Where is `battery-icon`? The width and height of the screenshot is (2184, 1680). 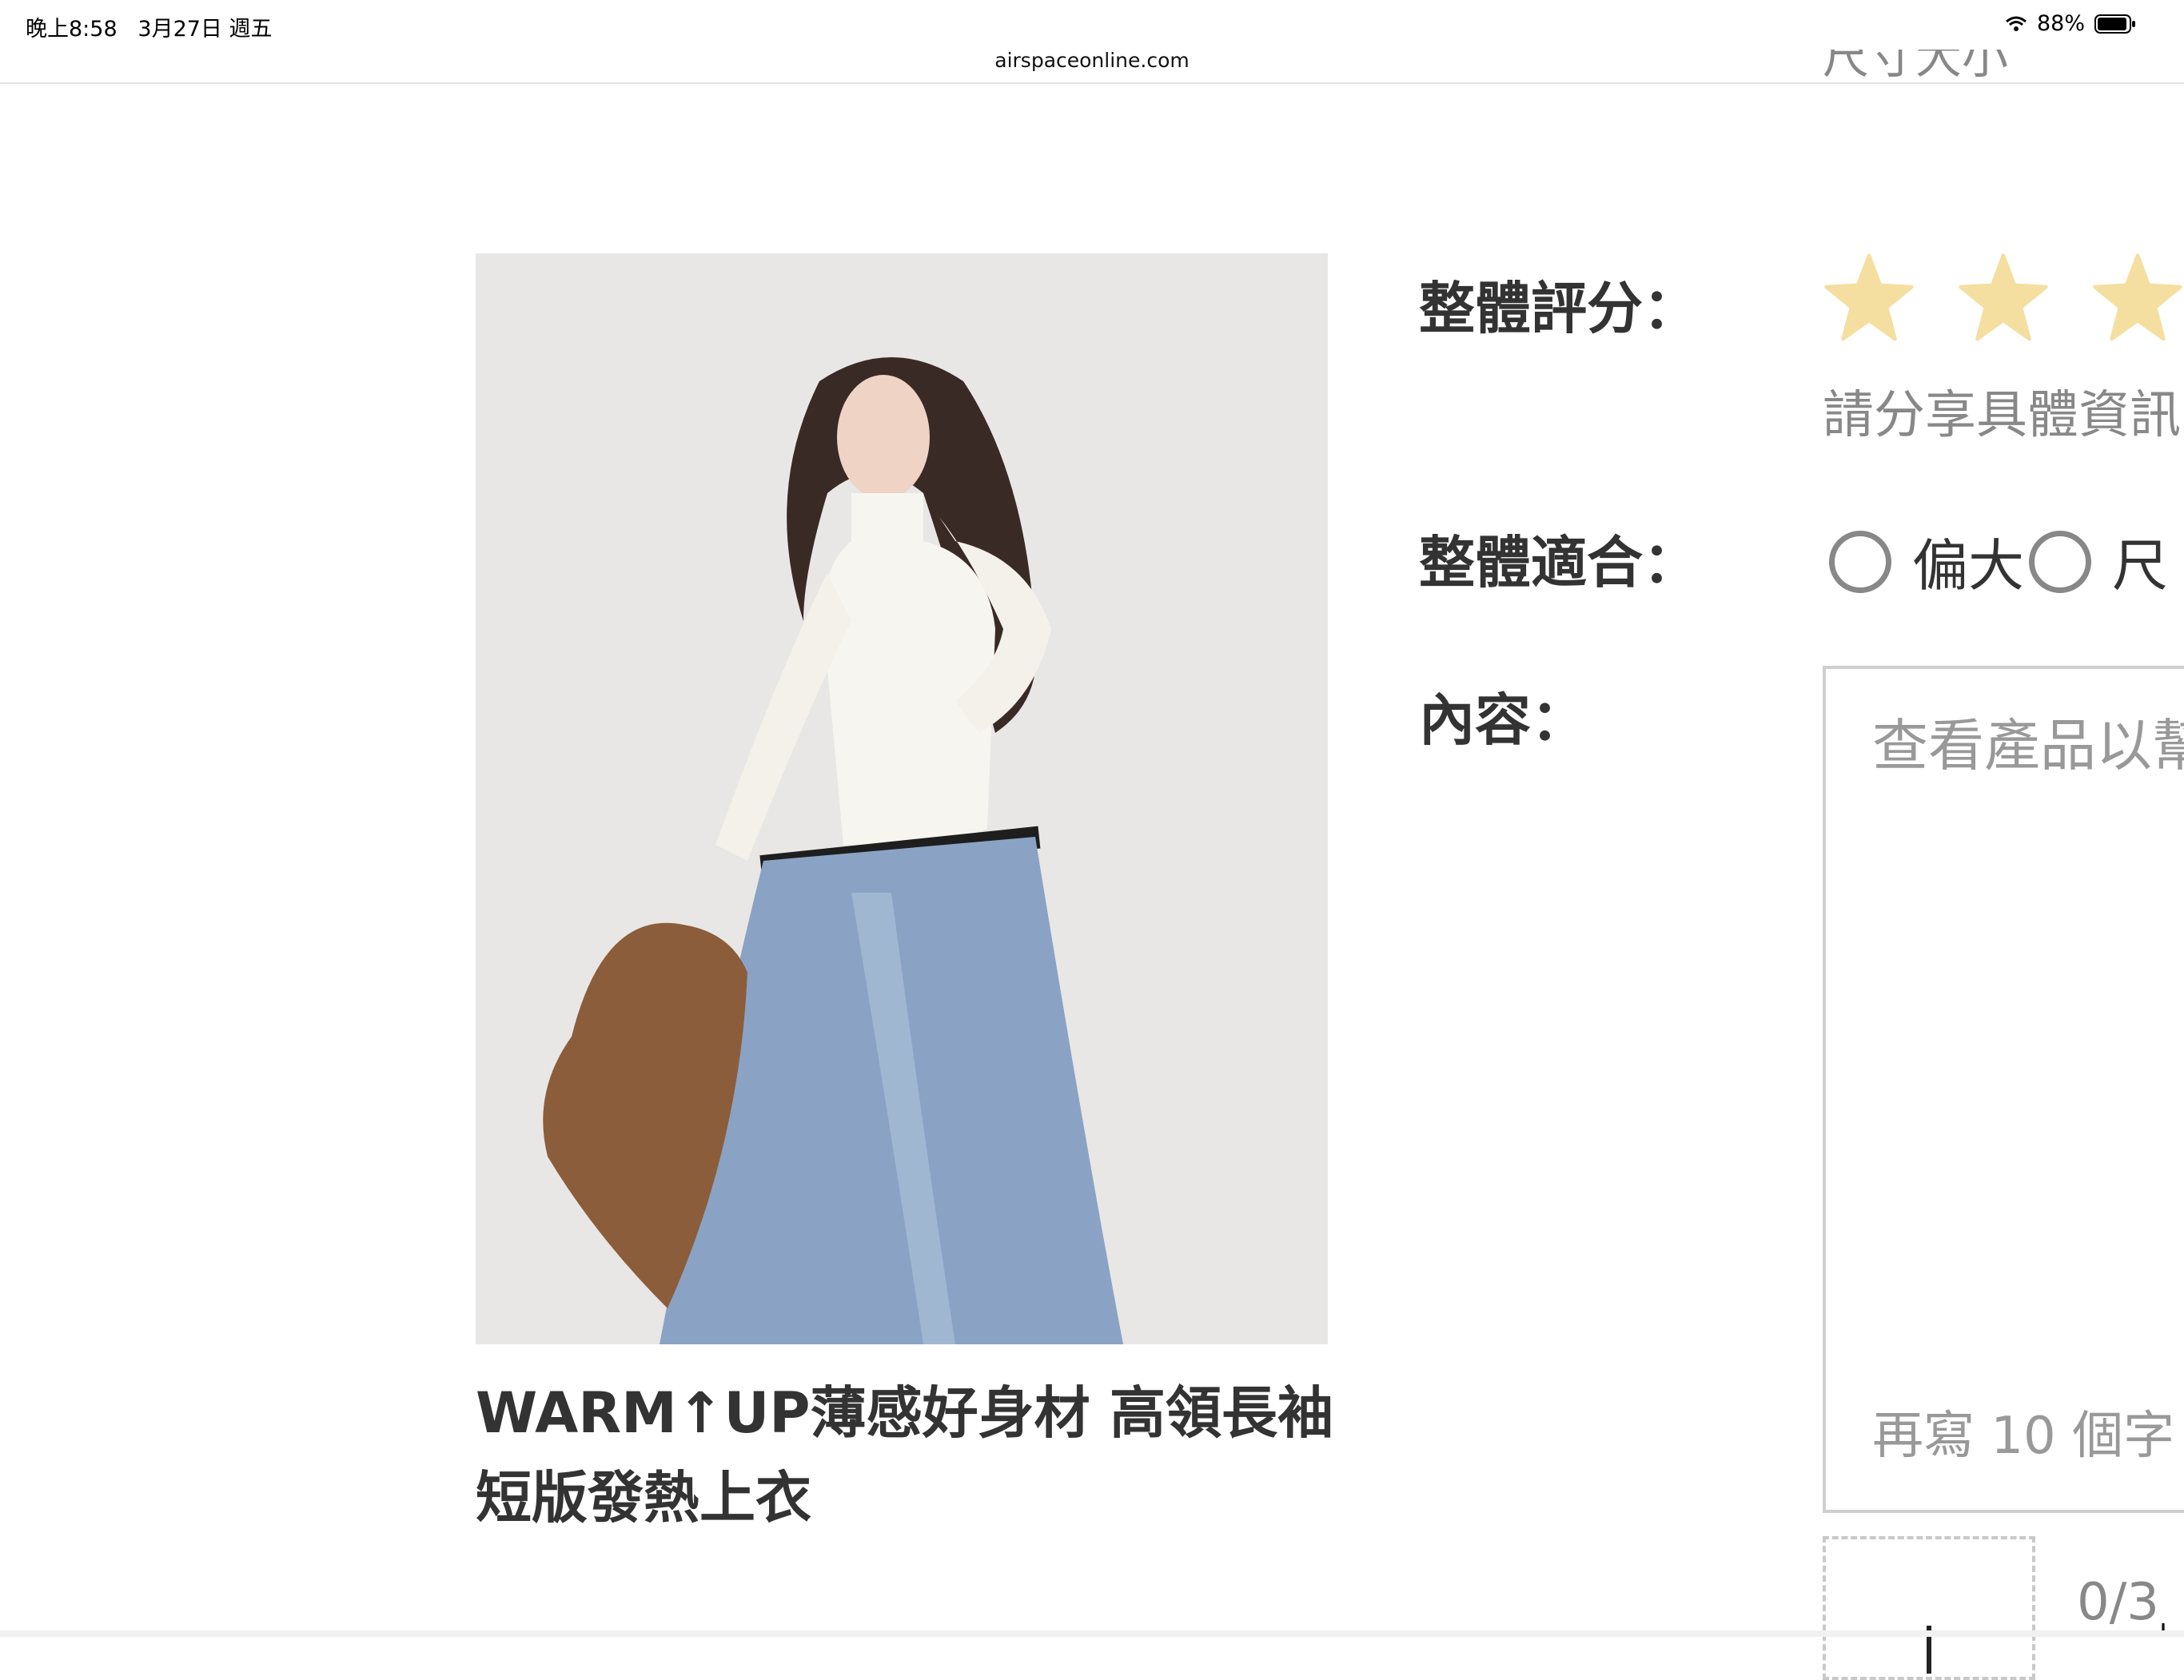 battery-icon is located at coordinates (2115, 24).